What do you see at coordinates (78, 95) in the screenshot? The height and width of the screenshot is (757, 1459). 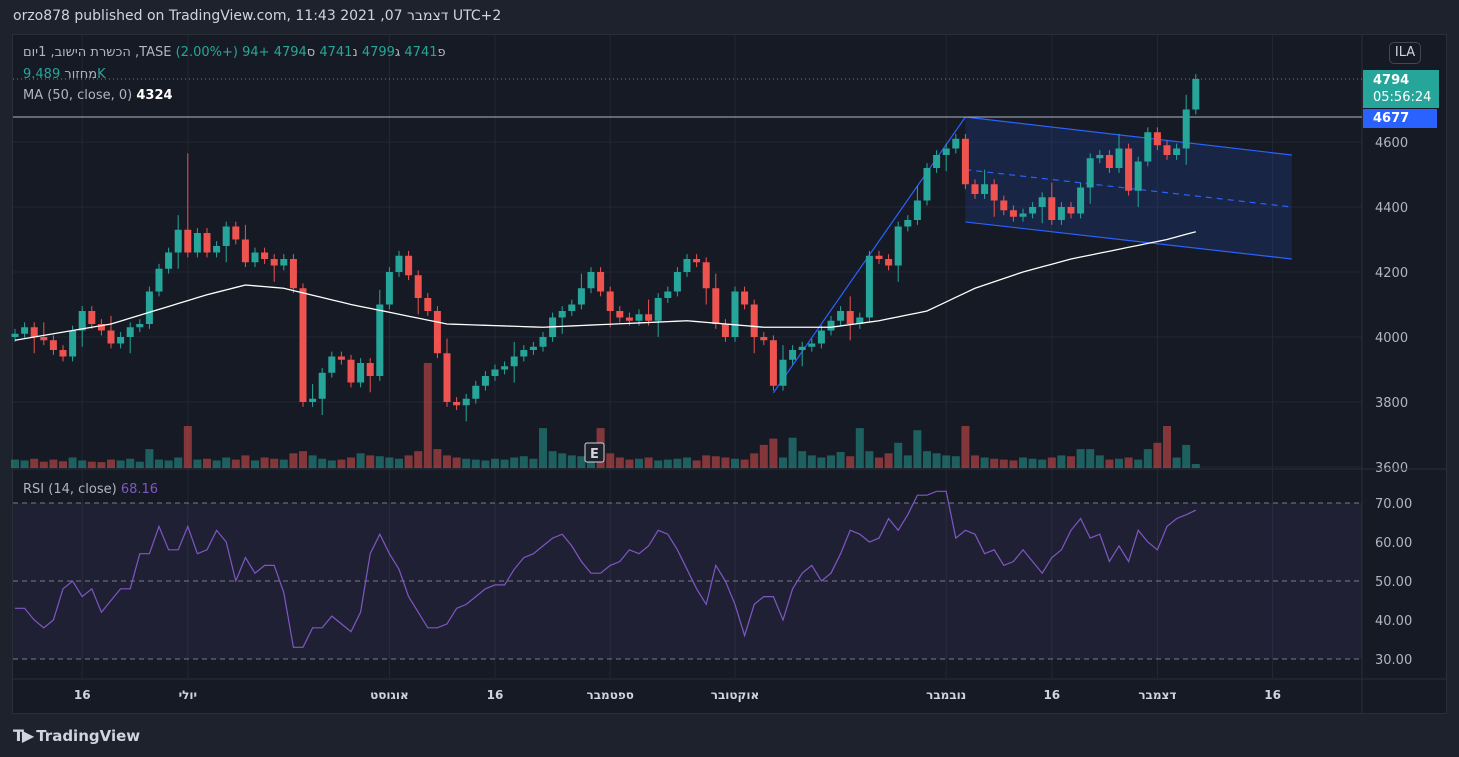 I see `ma-label: MA (50, close, 0)` at bounding box center [78, 95].